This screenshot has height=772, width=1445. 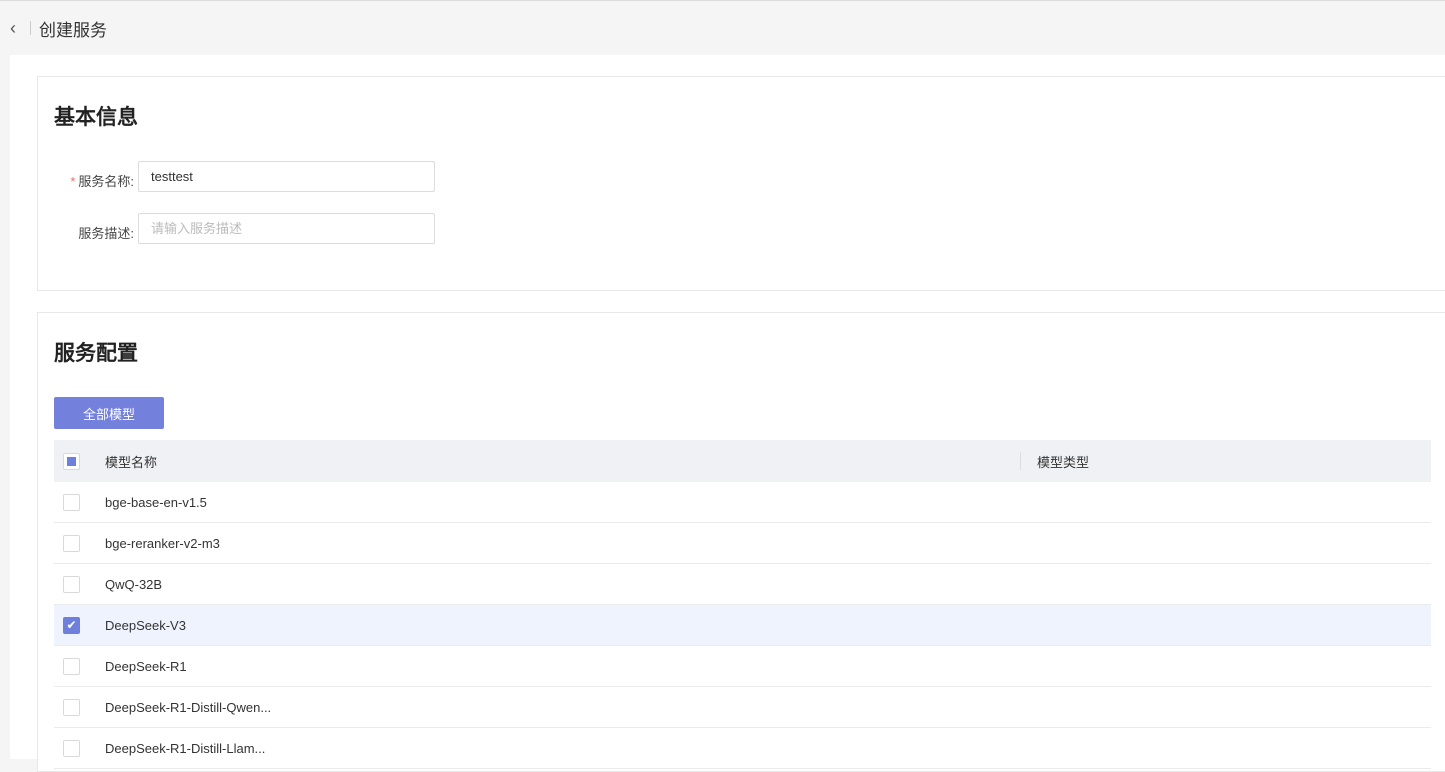 I want to click on all-models-button: 全部模型, so click(x=109, y=413).